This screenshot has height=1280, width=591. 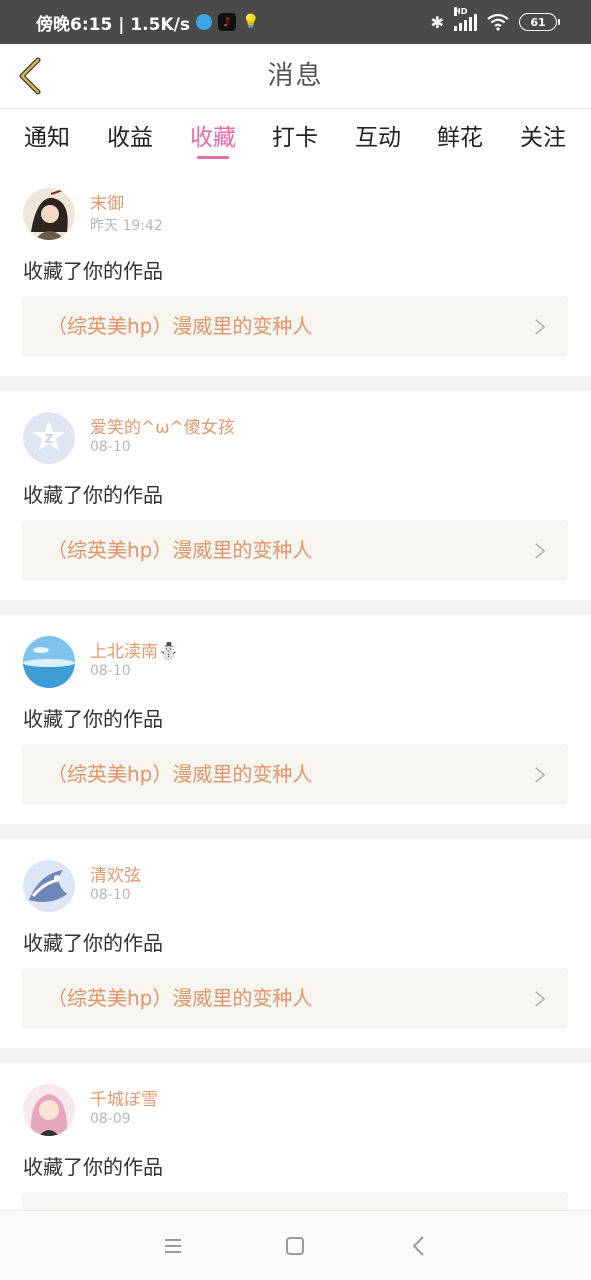 I want to click on username: 末御, so click(x=107, y=201).